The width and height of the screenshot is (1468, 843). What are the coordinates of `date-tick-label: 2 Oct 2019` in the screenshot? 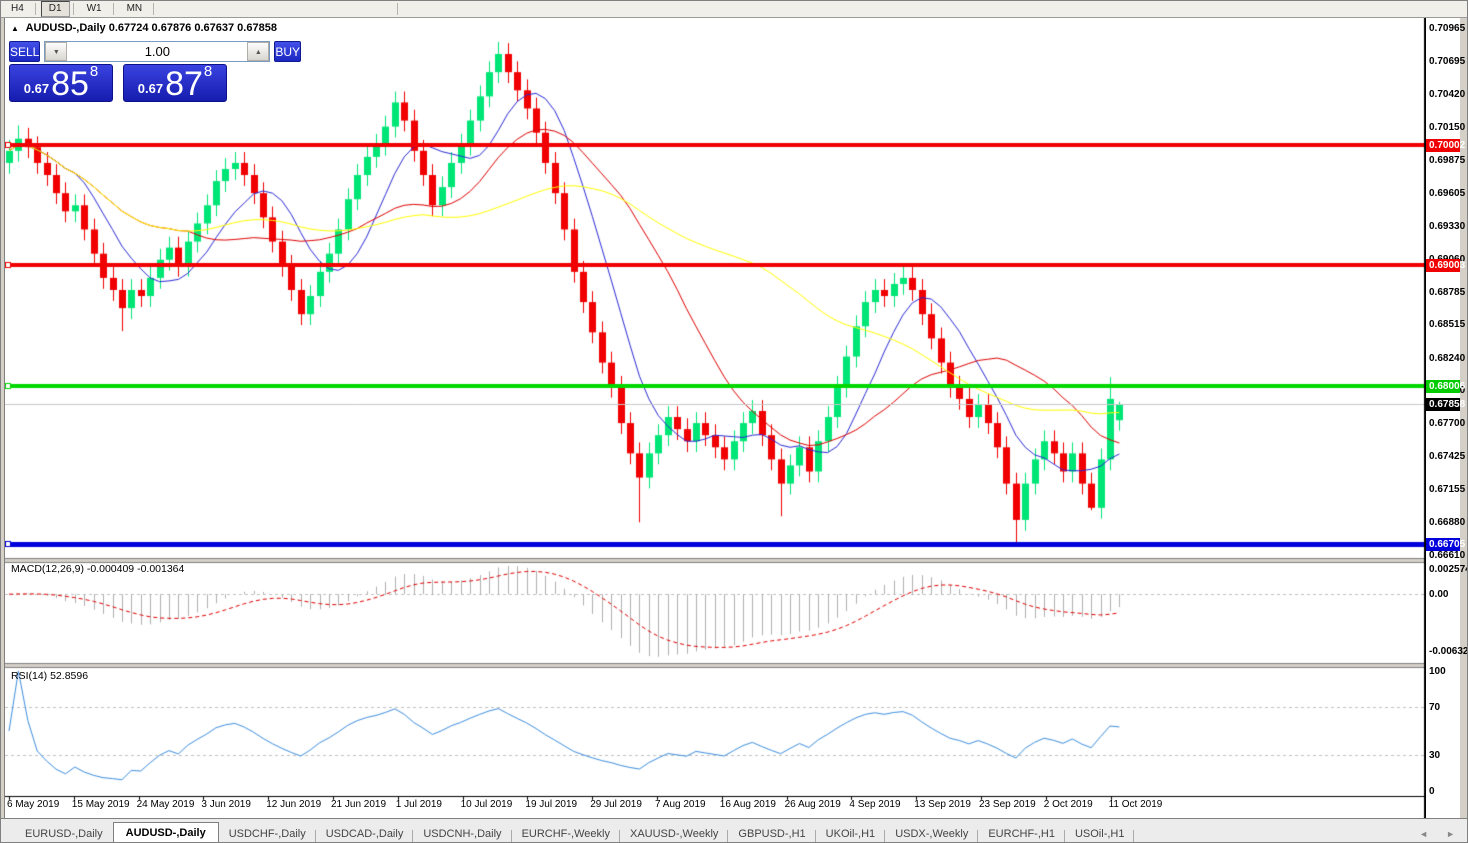 It's located at (1068, 804).